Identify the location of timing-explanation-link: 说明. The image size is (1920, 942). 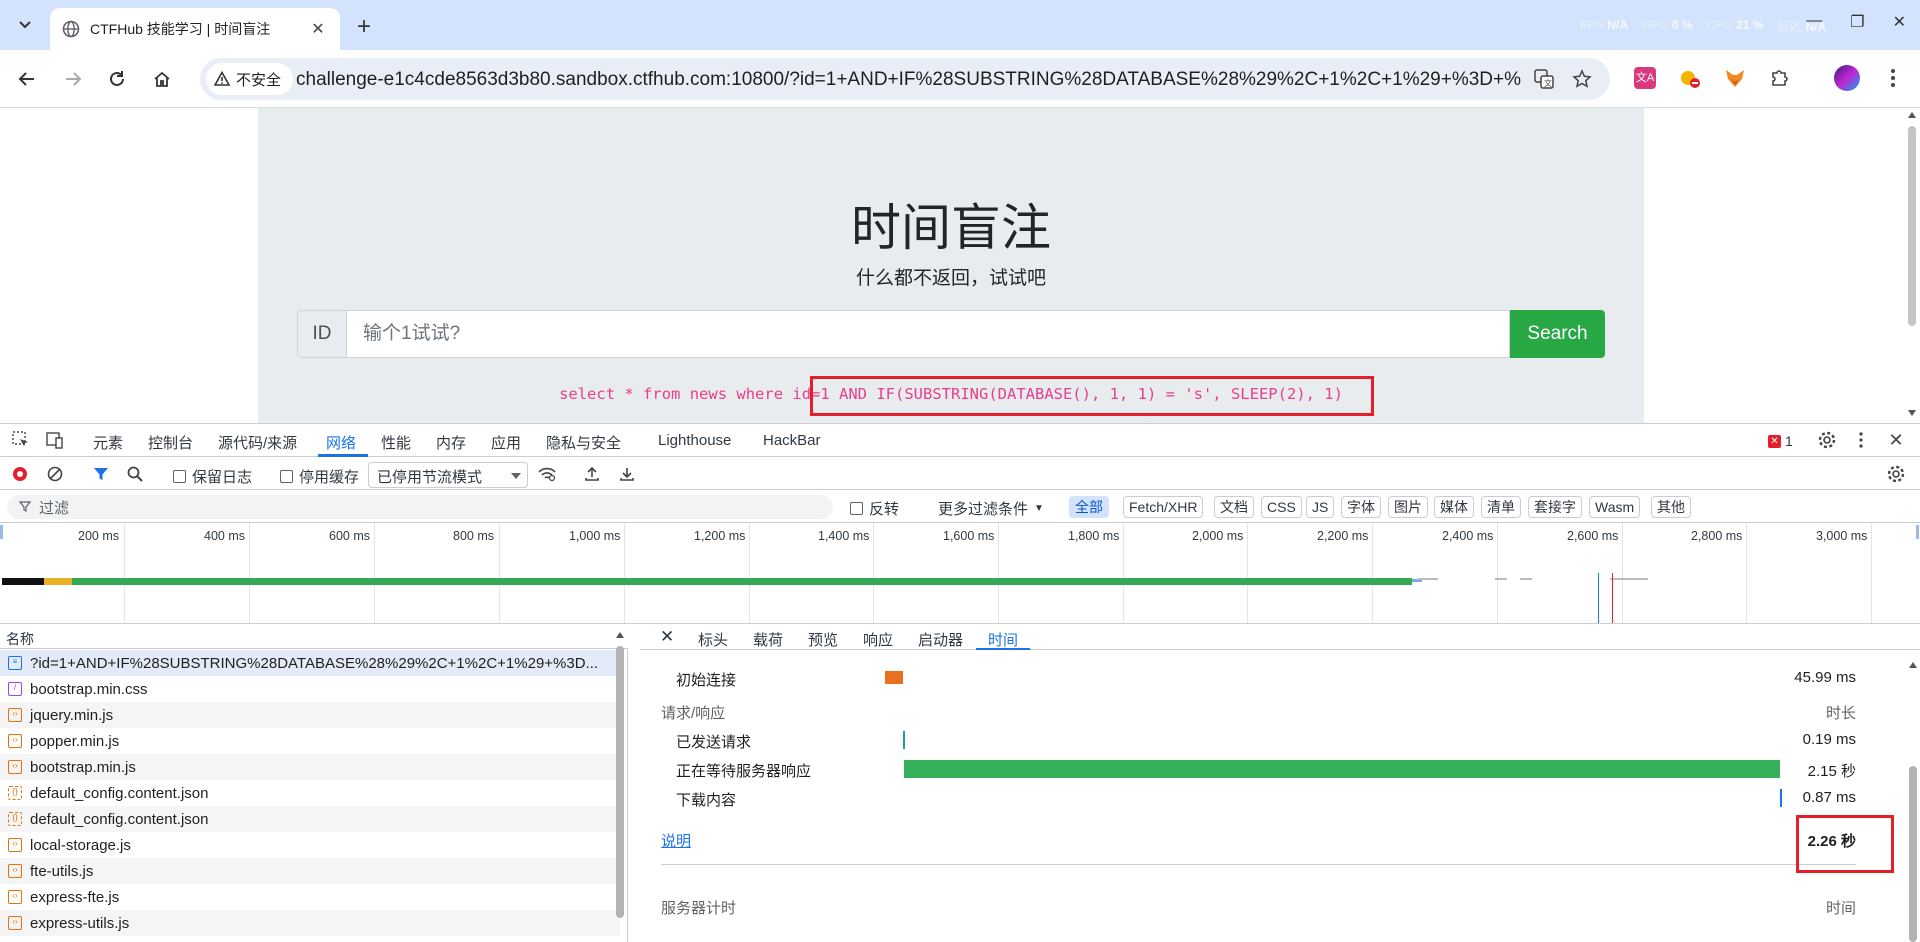
(676, 840).